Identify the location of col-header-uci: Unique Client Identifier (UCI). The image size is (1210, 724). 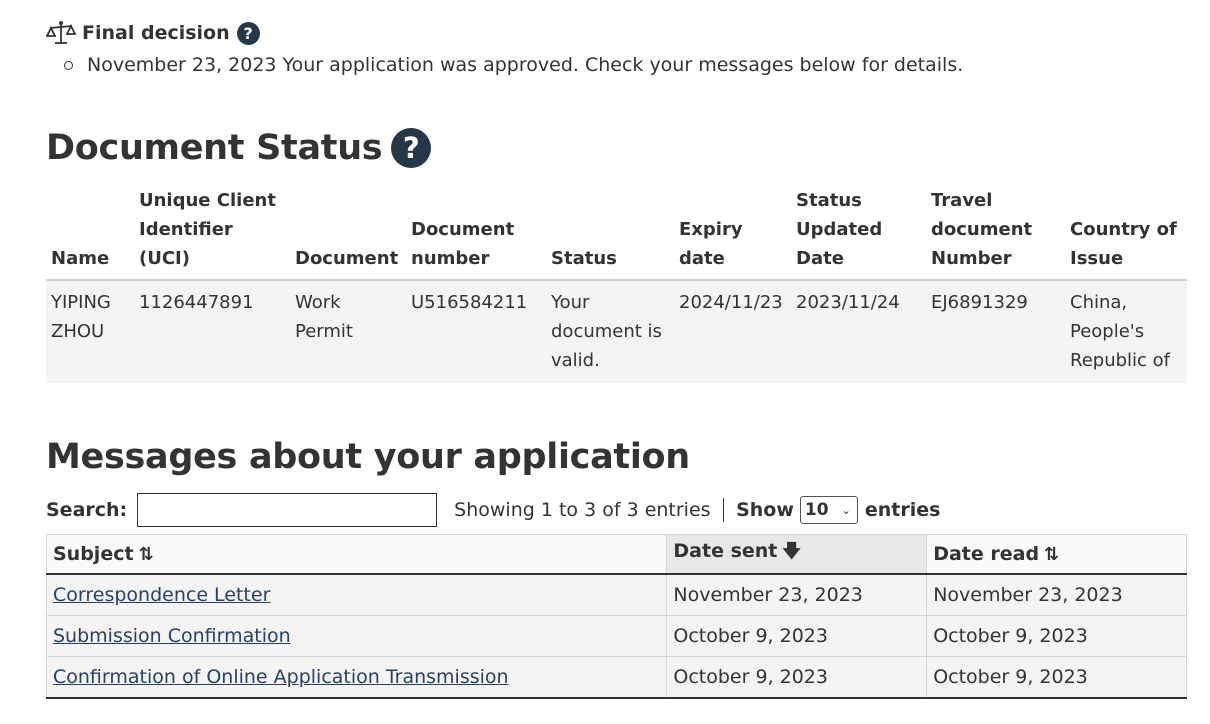
(207, 229).